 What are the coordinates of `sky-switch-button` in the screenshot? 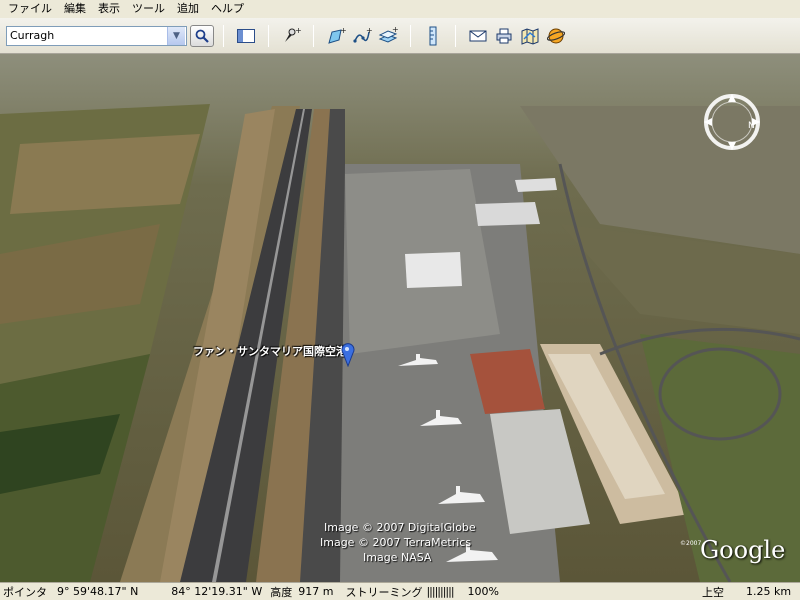 It's located at (556, 36).